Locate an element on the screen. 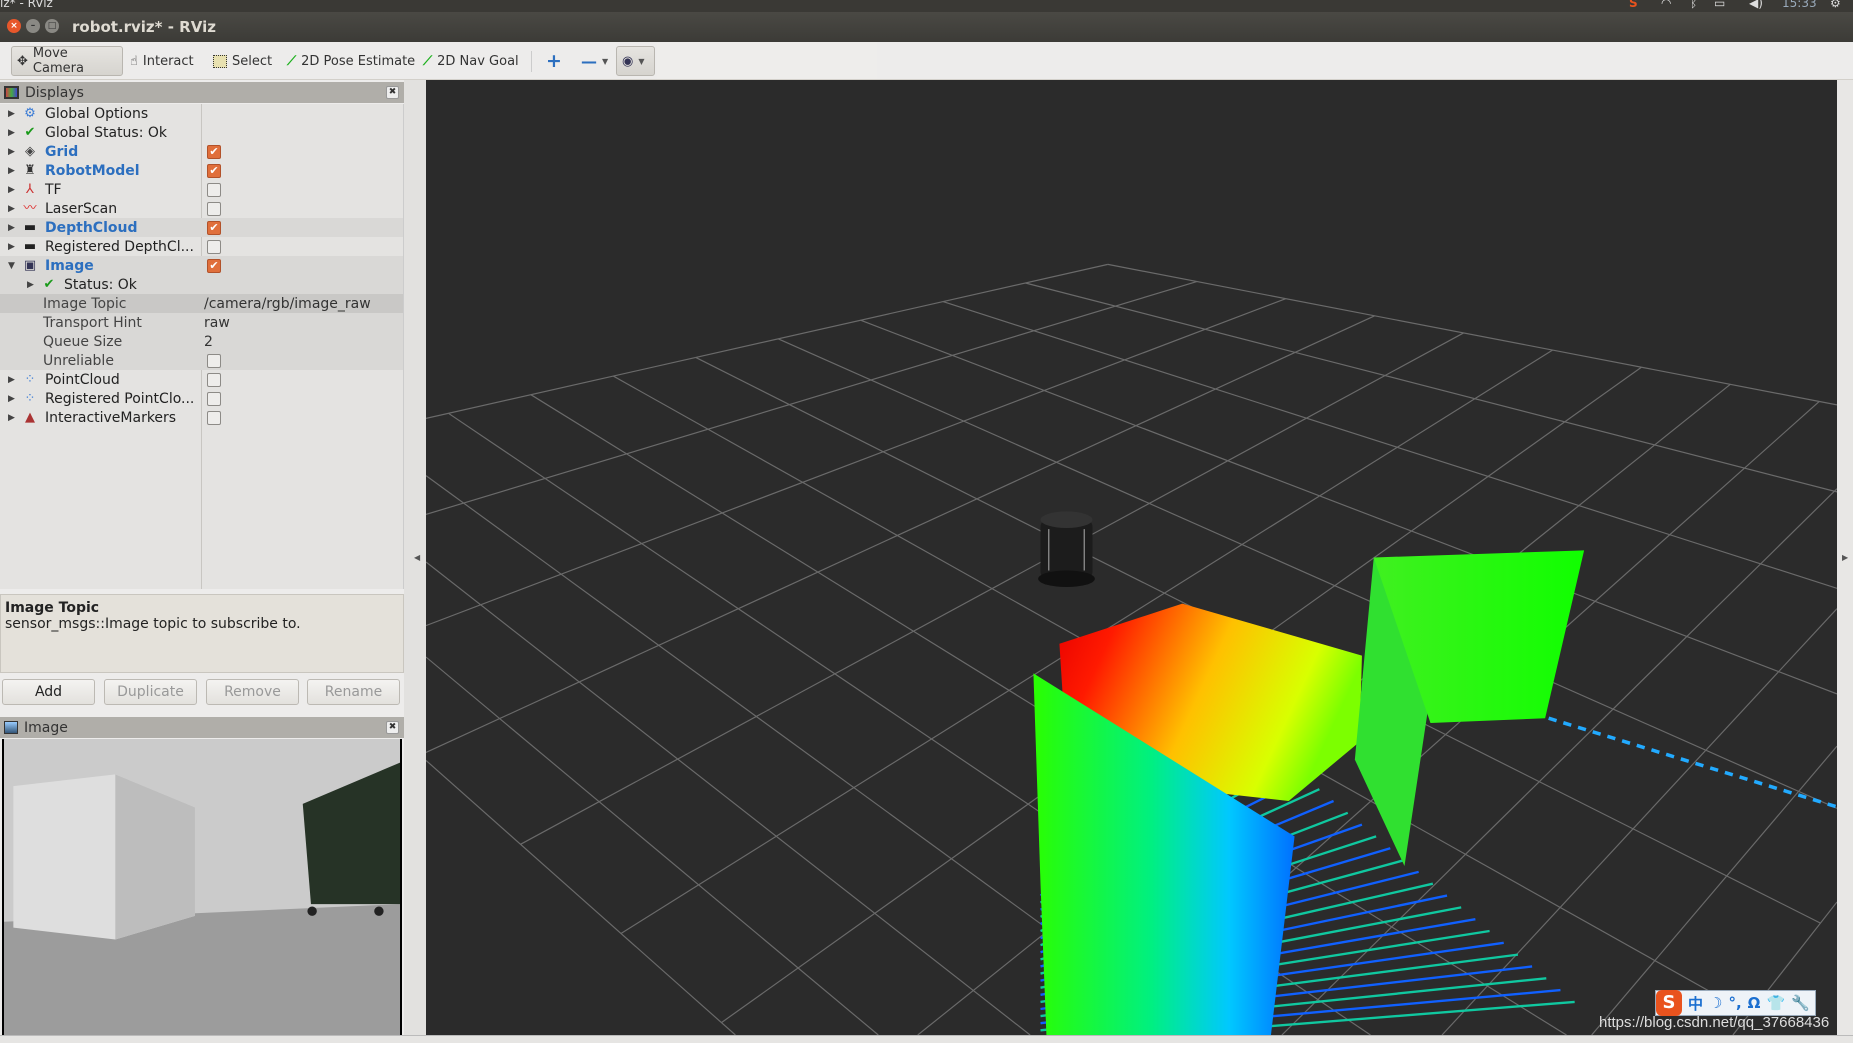 This screenshot has height=1043, width=1853. maximize-window-button: □ is located at coordinates (52, 26).